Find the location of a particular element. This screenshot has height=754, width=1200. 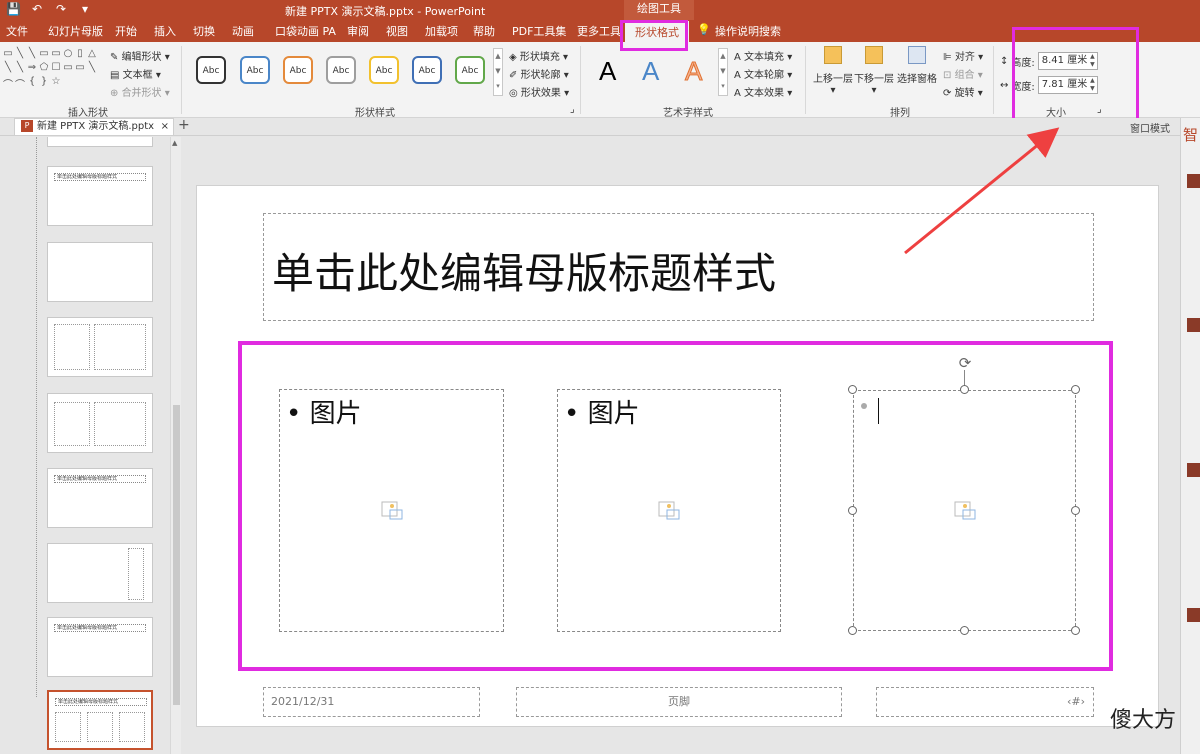

merge-shapes-button: ⊕ 合并形状 ▾ is located at coordinates (140, 91).